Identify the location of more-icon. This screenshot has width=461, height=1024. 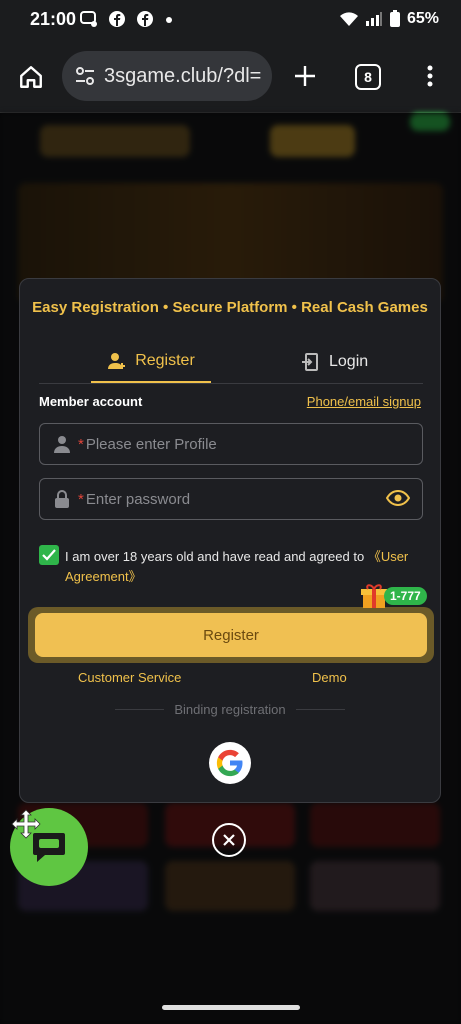
(430, 76).